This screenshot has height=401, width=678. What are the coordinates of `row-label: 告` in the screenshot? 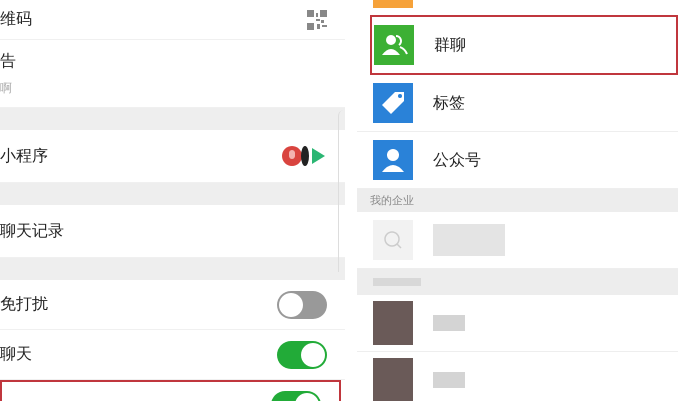 It's located at (8, 61).